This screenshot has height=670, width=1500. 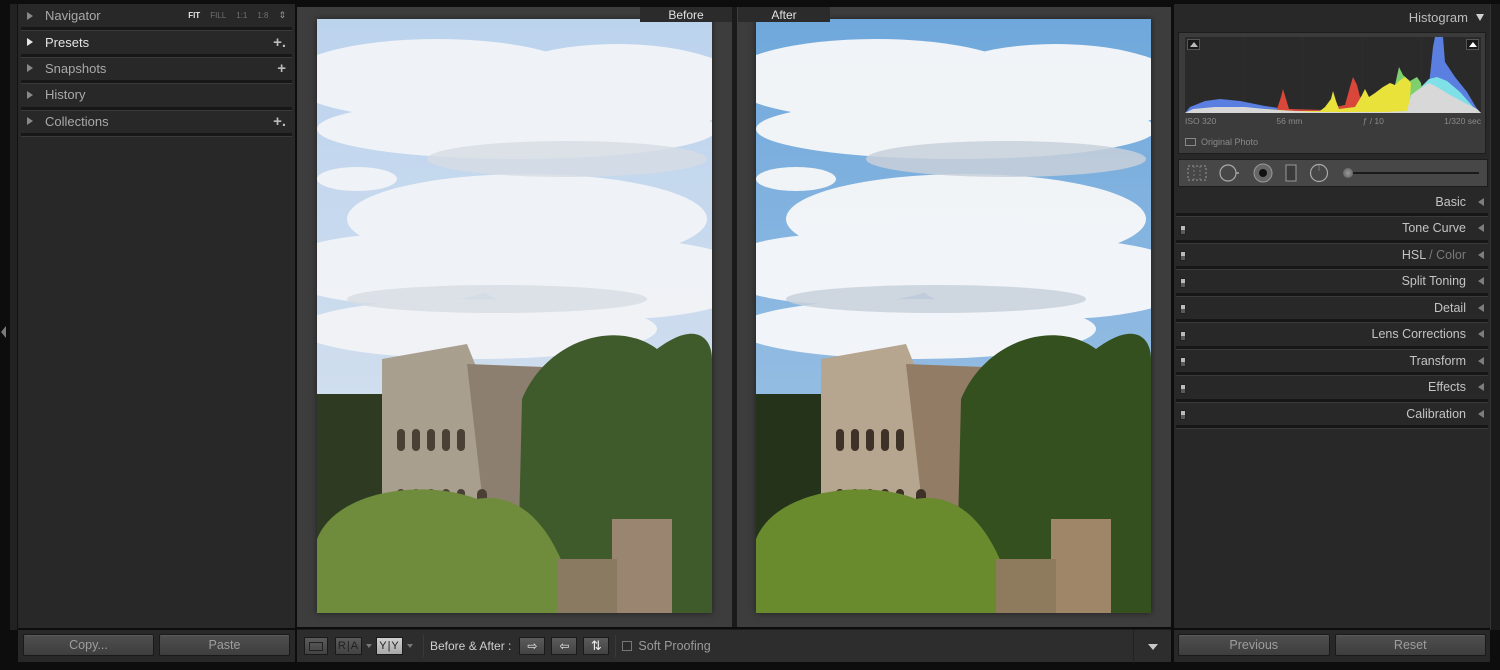 What do you see at coordinates (282, 15) in the screenshot?
I see `zoom-stepper-icon: ⇕` at bounding box center [282, 15].